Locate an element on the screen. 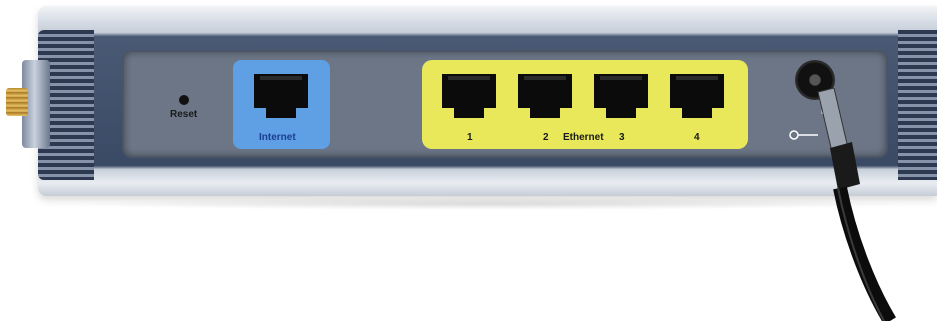 This screenshot has height=321, width=937. ethernet-label: Ethernet is located at coordinates (583, 137).